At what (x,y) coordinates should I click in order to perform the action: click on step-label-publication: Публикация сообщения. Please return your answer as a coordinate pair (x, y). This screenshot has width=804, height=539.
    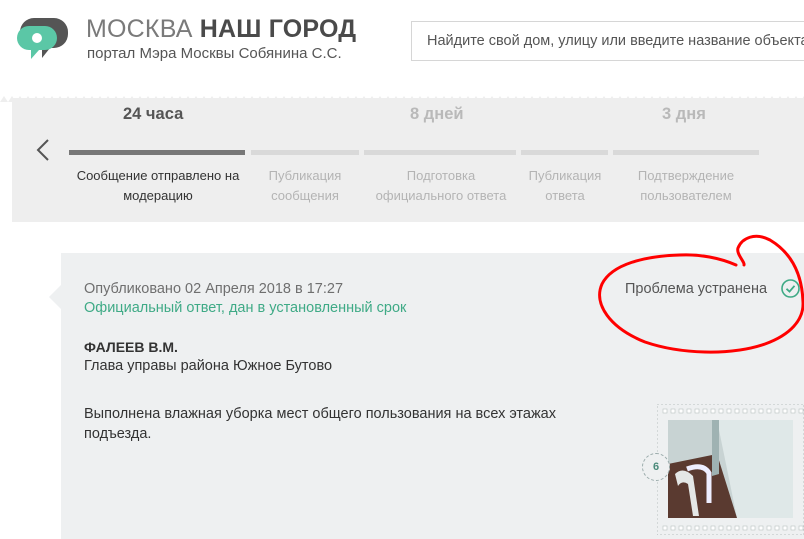
    Looking at the image, I should click on (305, 186).